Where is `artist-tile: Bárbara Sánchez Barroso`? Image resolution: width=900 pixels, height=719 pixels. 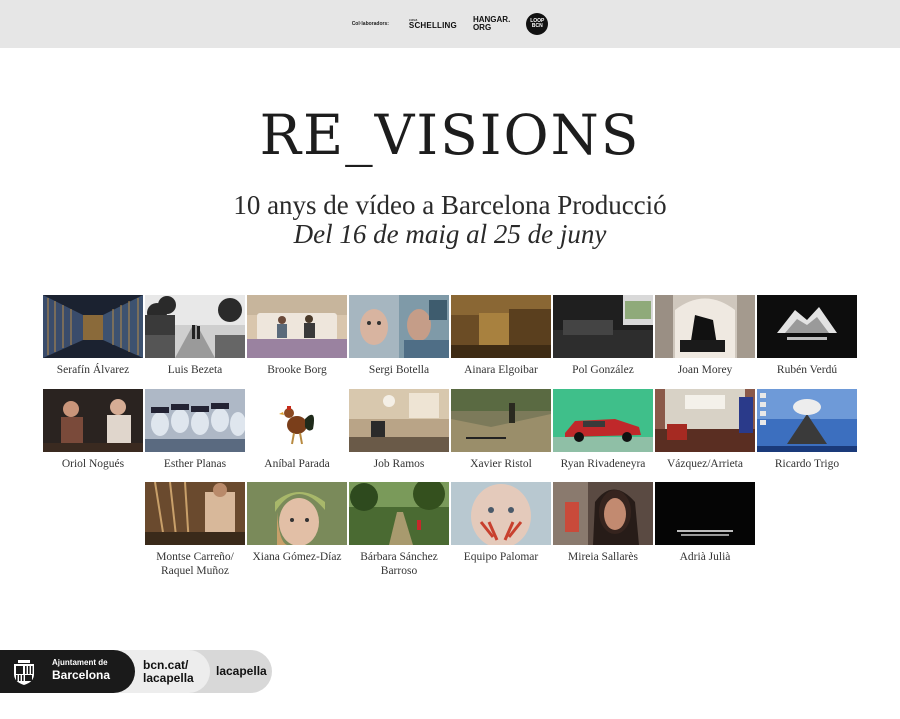
artist-tile: Bárbara Sánchez Barroso is located at coordinates (399, 530).